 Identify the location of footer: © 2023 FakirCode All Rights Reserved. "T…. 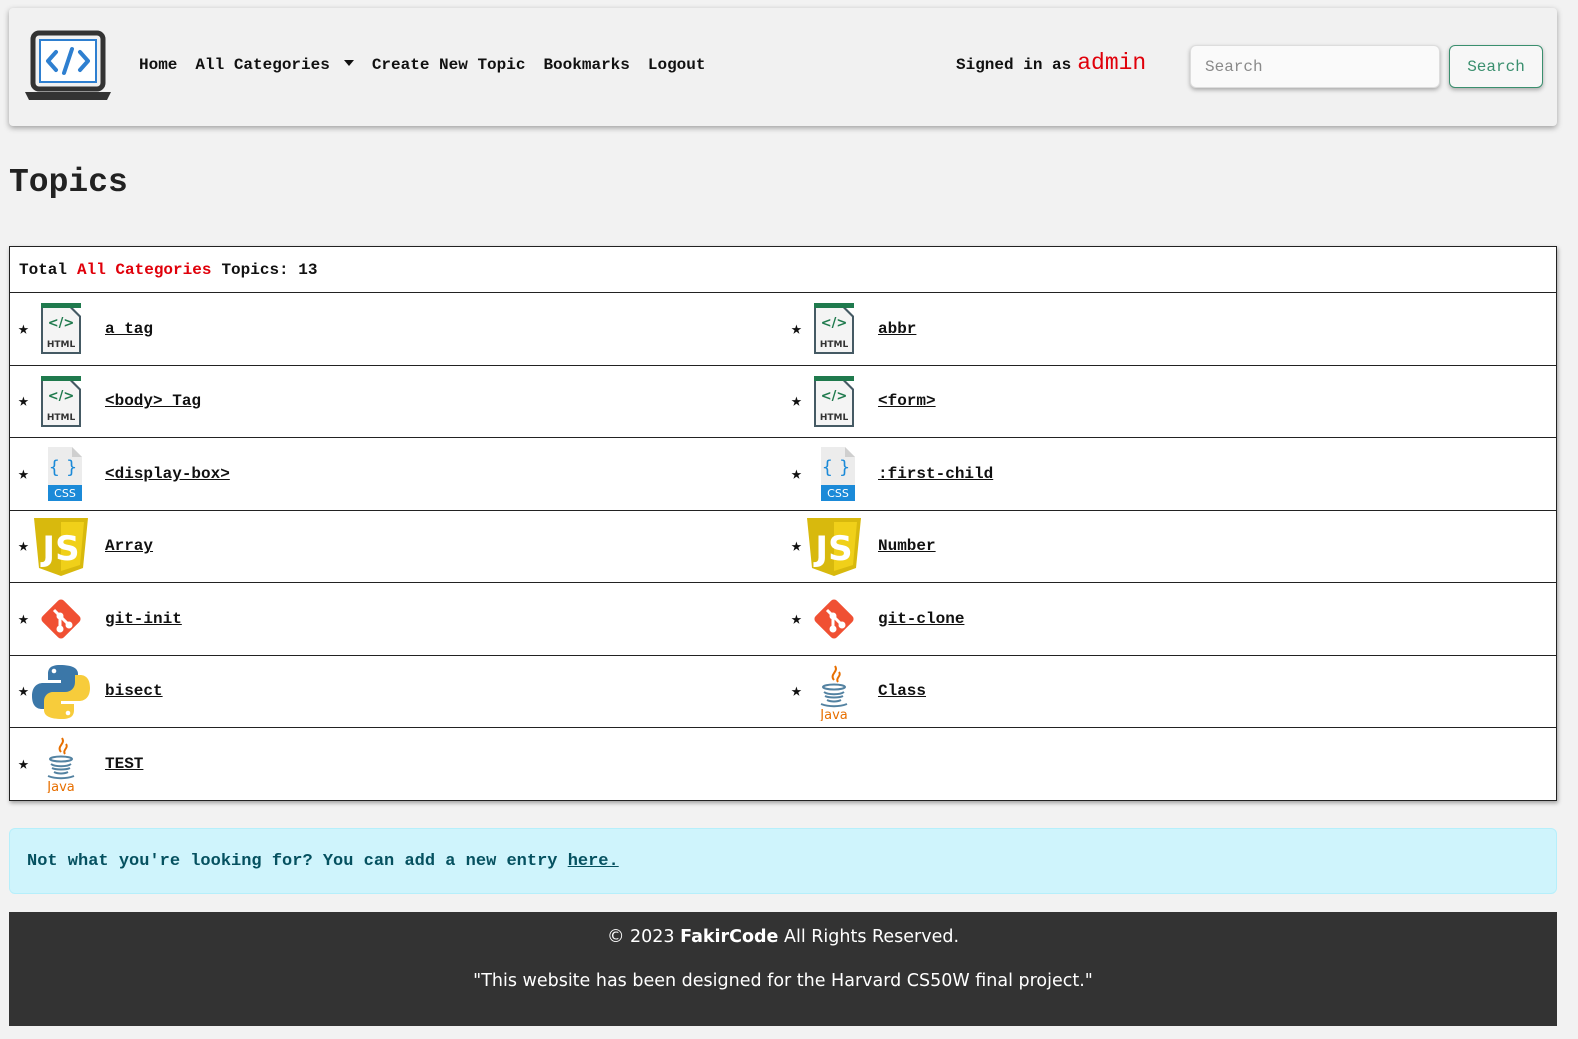
(783, 969).